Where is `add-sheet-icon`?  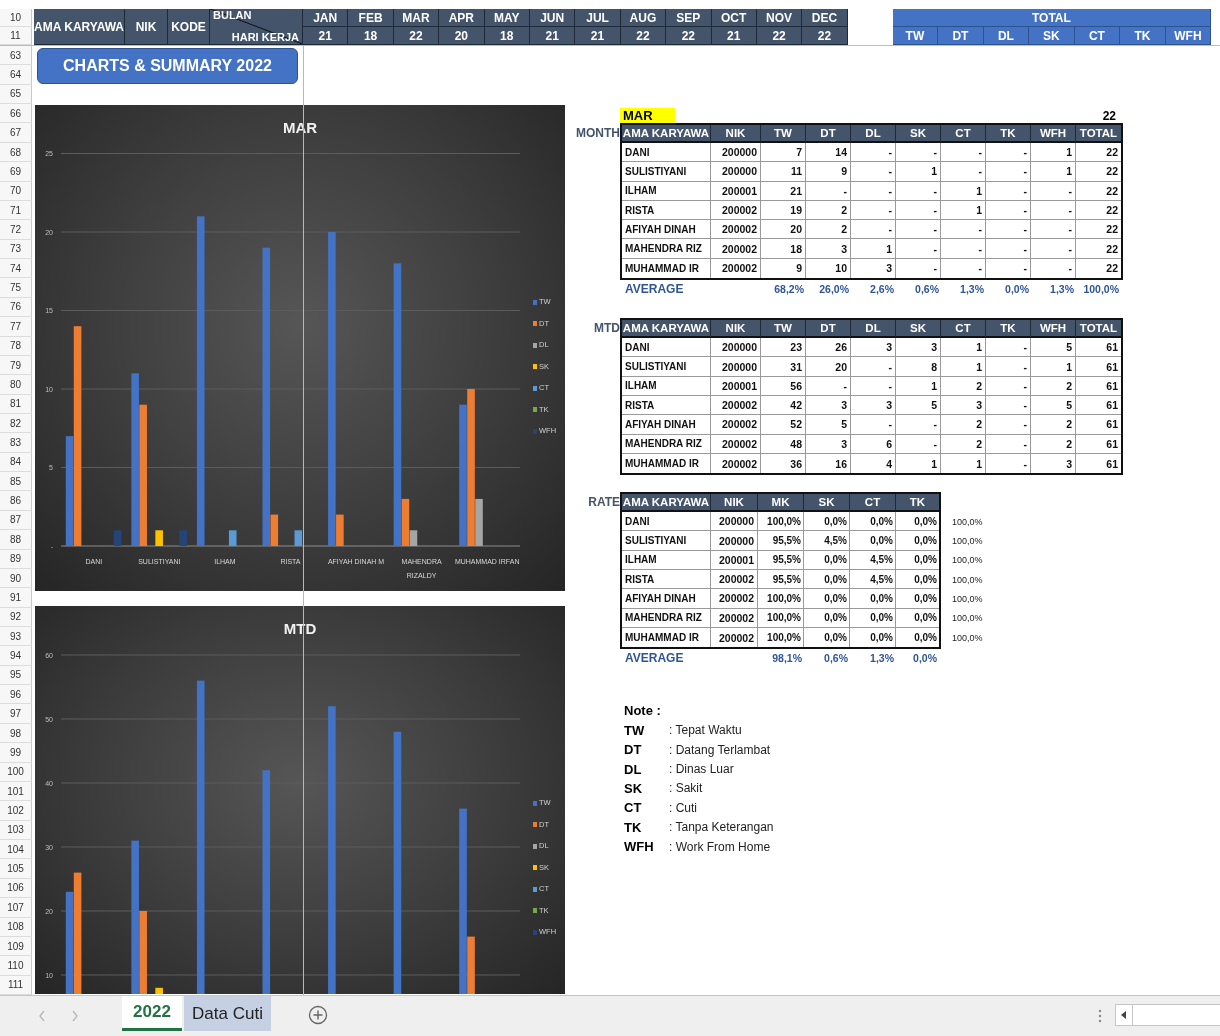 add-sheet-icon is located at coordinates (318, 1015).